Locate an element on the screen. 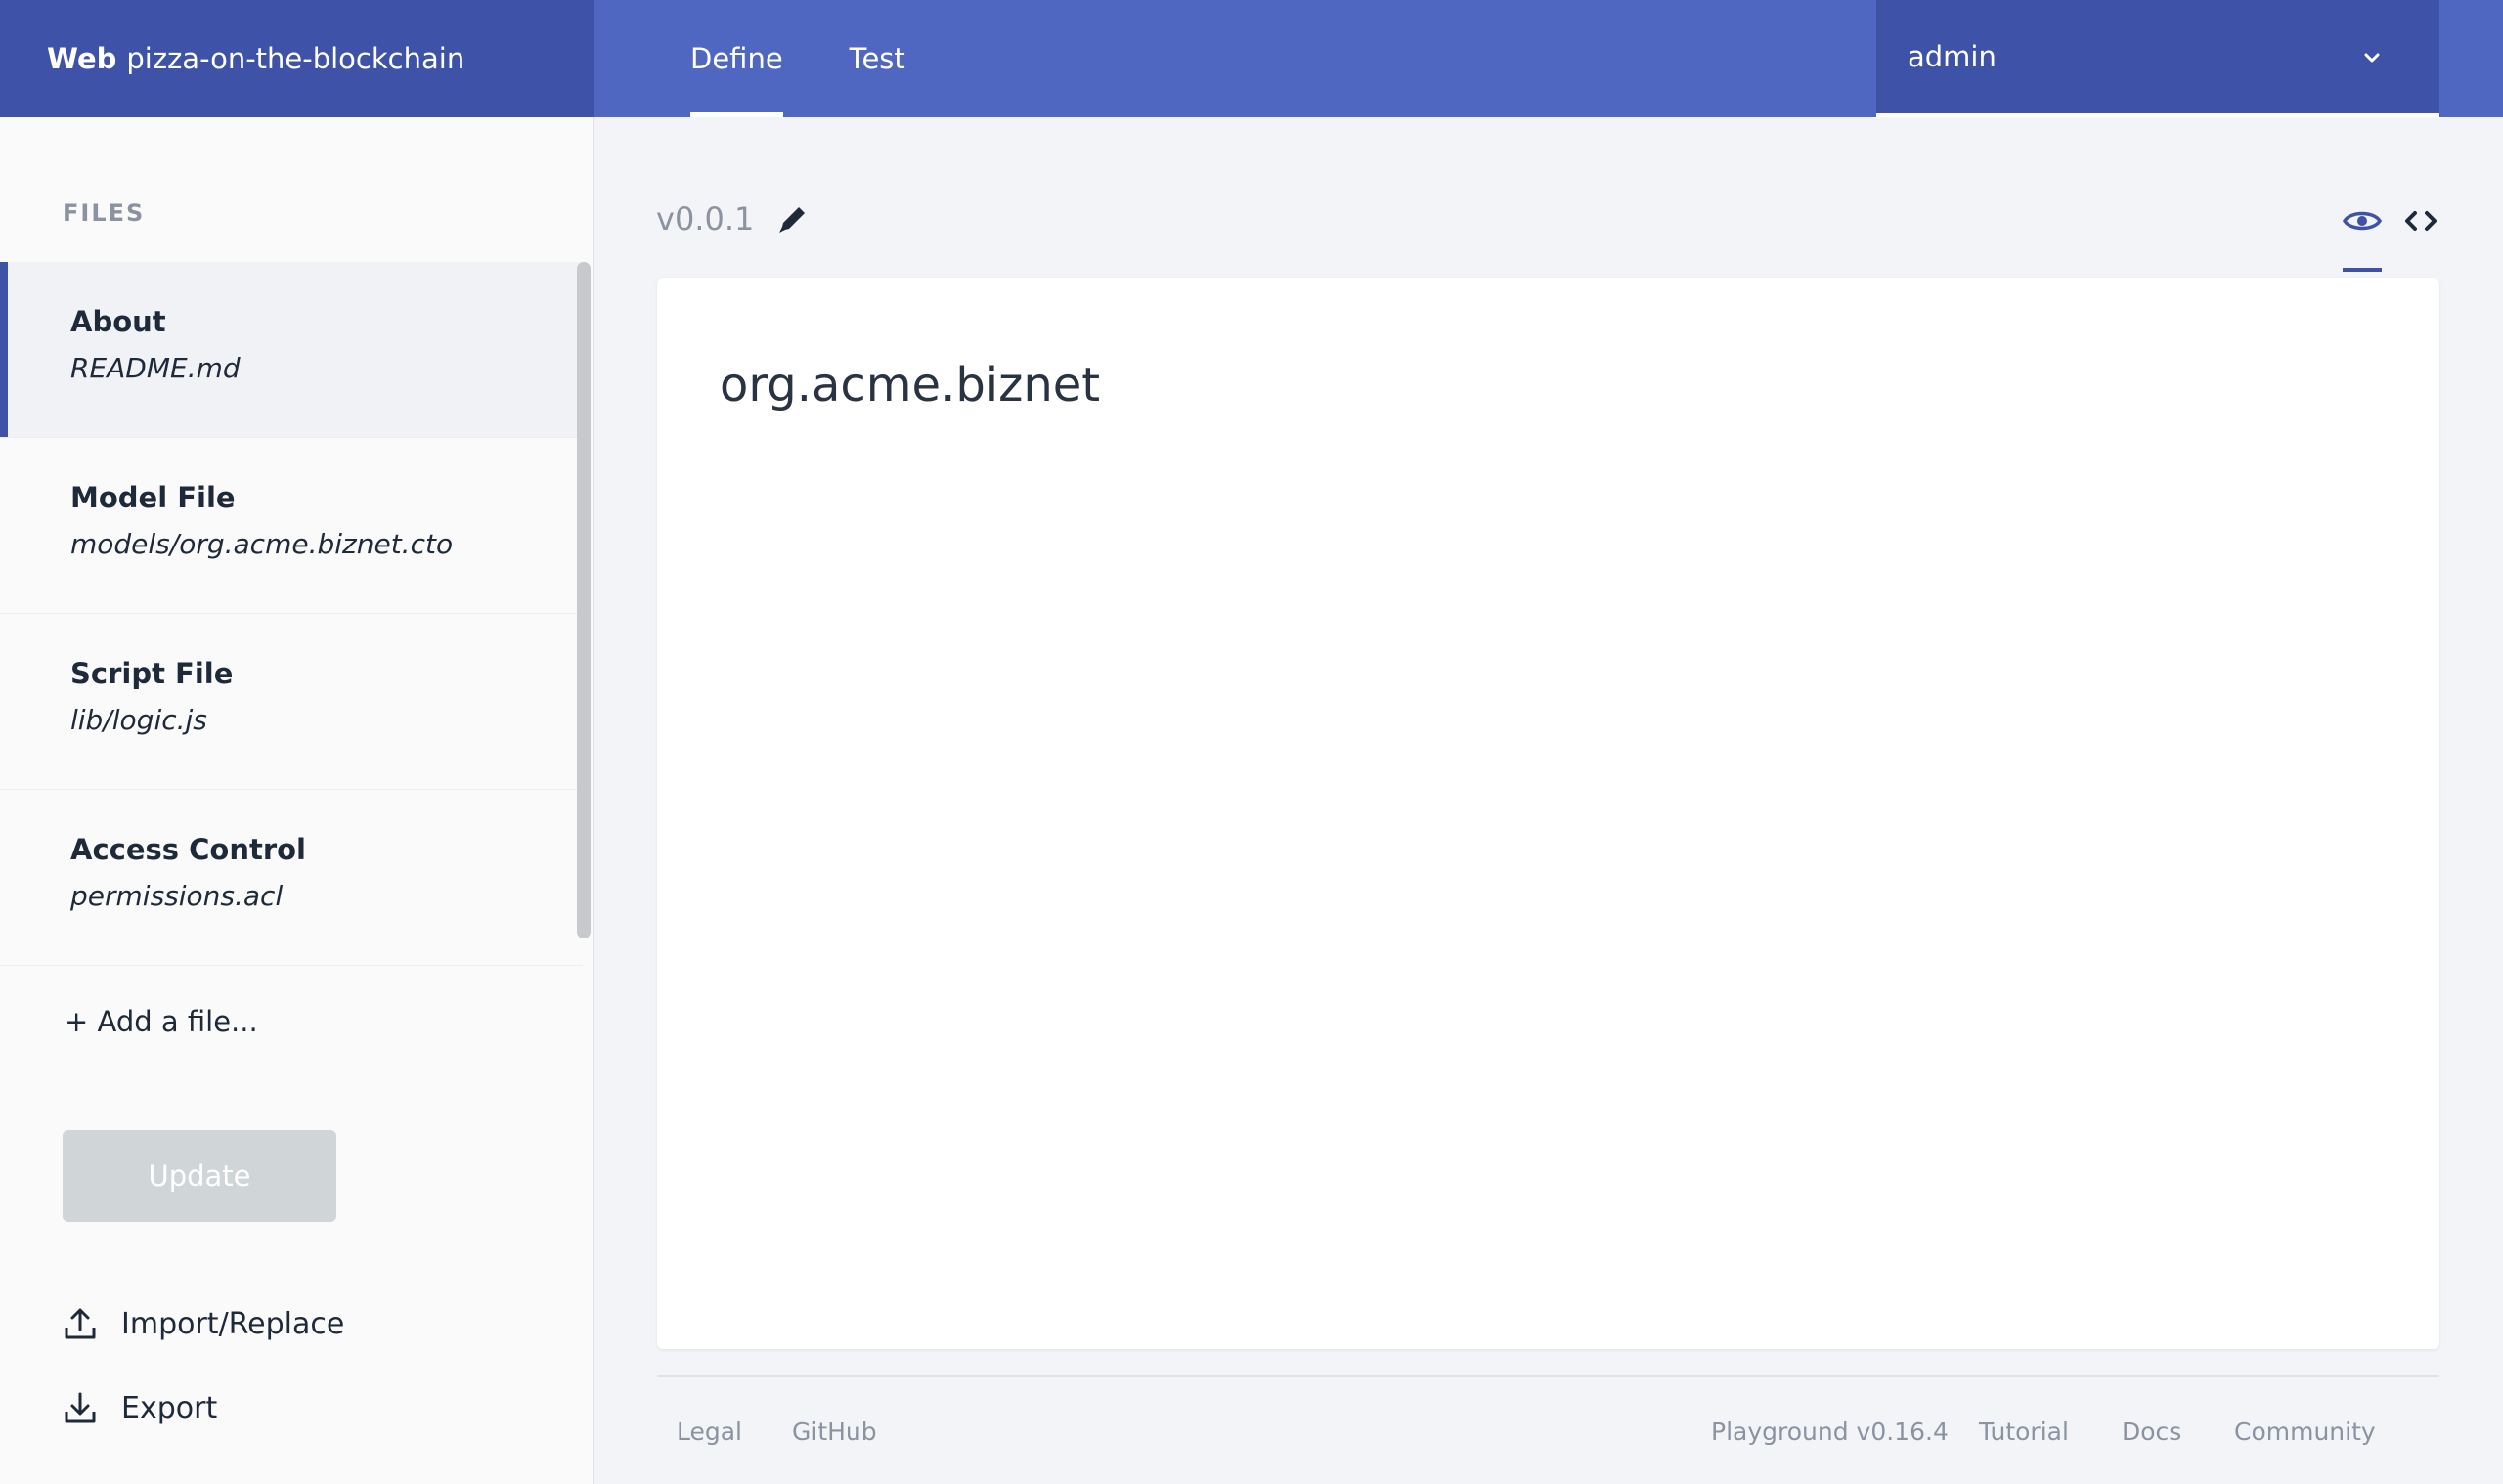 This screenshot has height=1484, width=2503. download-icon is located at coordinates (80, 1407).